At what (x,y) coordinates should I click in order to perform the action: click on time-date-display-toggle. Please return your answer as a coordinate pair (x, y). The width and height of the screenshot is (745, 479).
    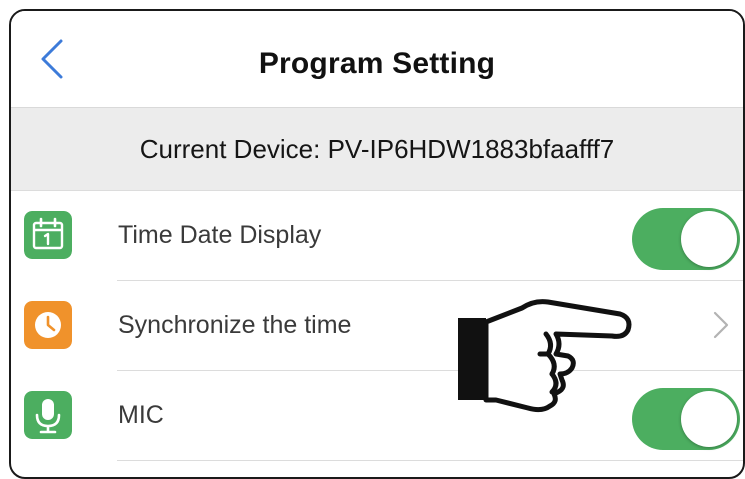
    Looking at the image, I should click on (686, 239).